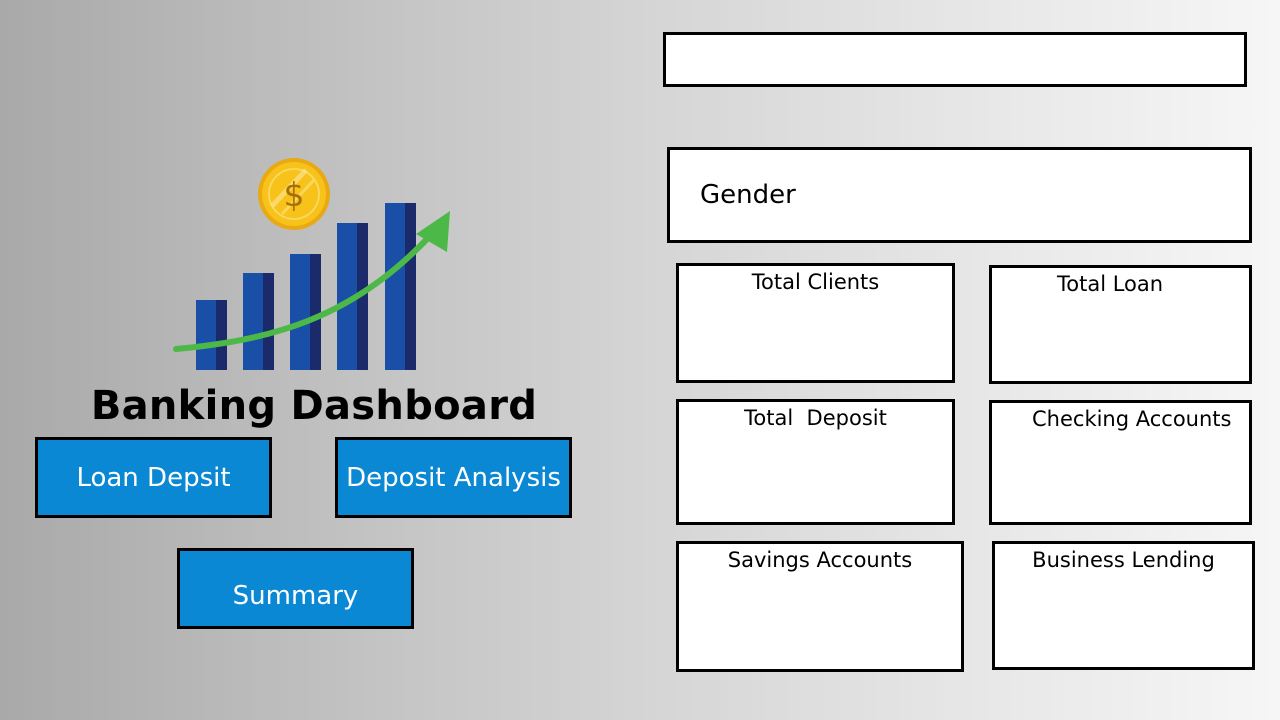 This screenshot has width=1280, height=720. I want to click on checking-accounts-card: Checking Accounts, so click(1120, 462).